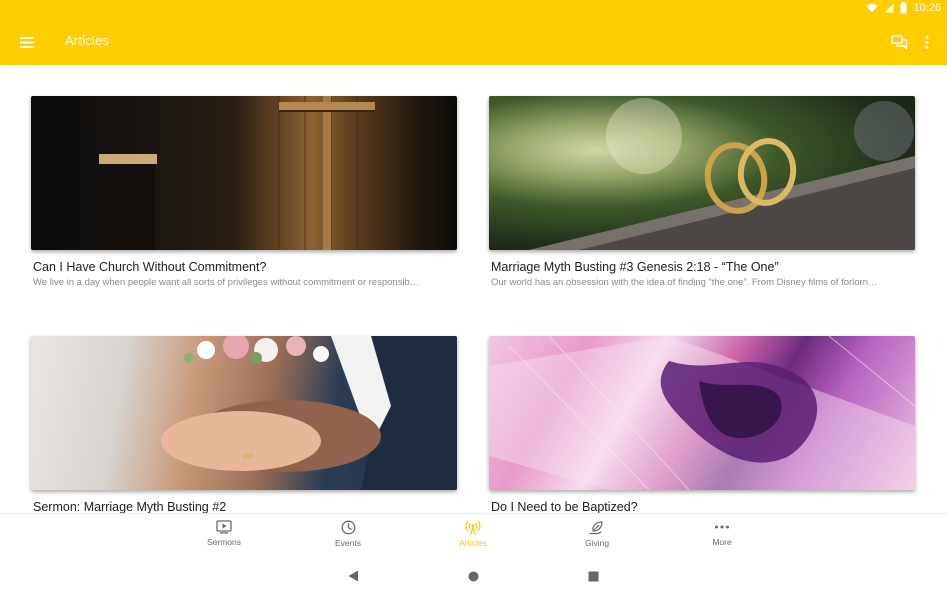  What do you see at coordinates (224, 527) in the screenshot?
I see `play-screen-icon` at bounding box center [224, 527].